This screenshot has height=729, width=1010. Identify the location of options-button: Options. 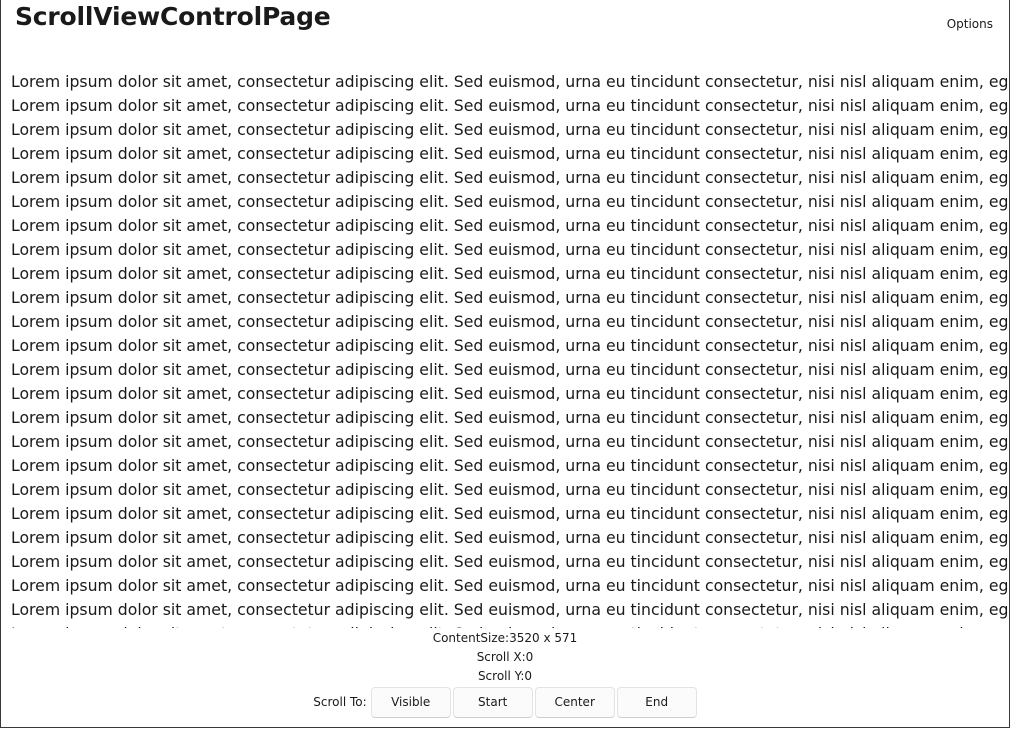
(970, 24).